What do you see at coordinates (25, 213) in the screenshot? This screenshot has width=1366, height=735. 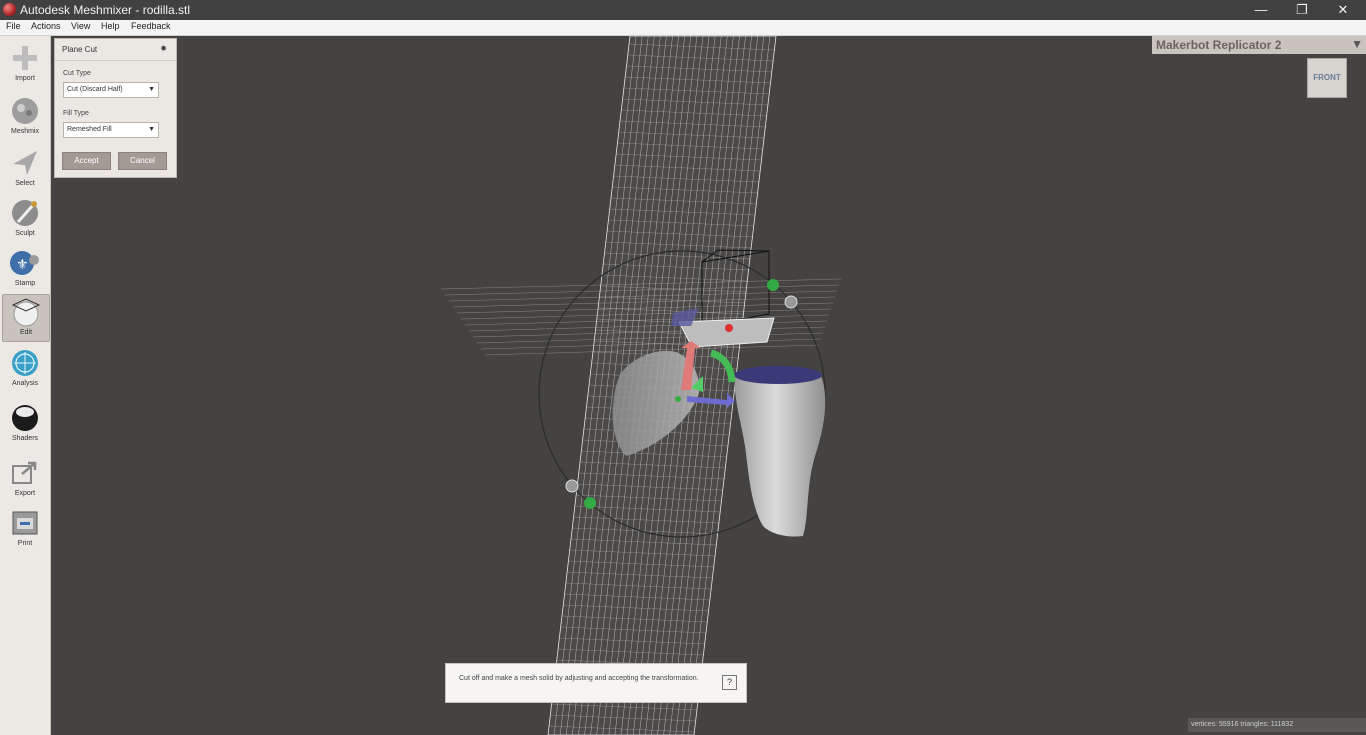 I see `sculpt-icon` at bounding box center [25, 213].